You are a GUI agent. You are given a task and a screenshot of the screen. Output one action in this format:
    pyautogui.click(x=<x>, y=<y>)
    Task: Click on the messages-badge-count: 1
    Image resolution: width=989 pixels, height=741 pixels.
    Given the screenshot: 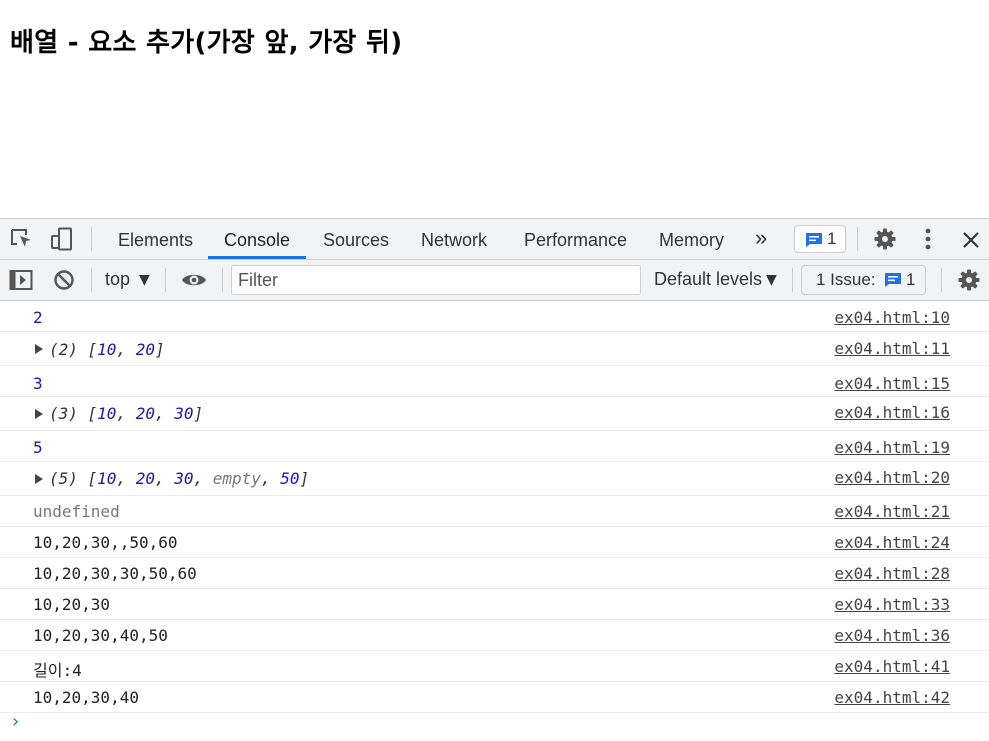 What is the action you would take?
    pyautogui.click(x=832, y=238)
    